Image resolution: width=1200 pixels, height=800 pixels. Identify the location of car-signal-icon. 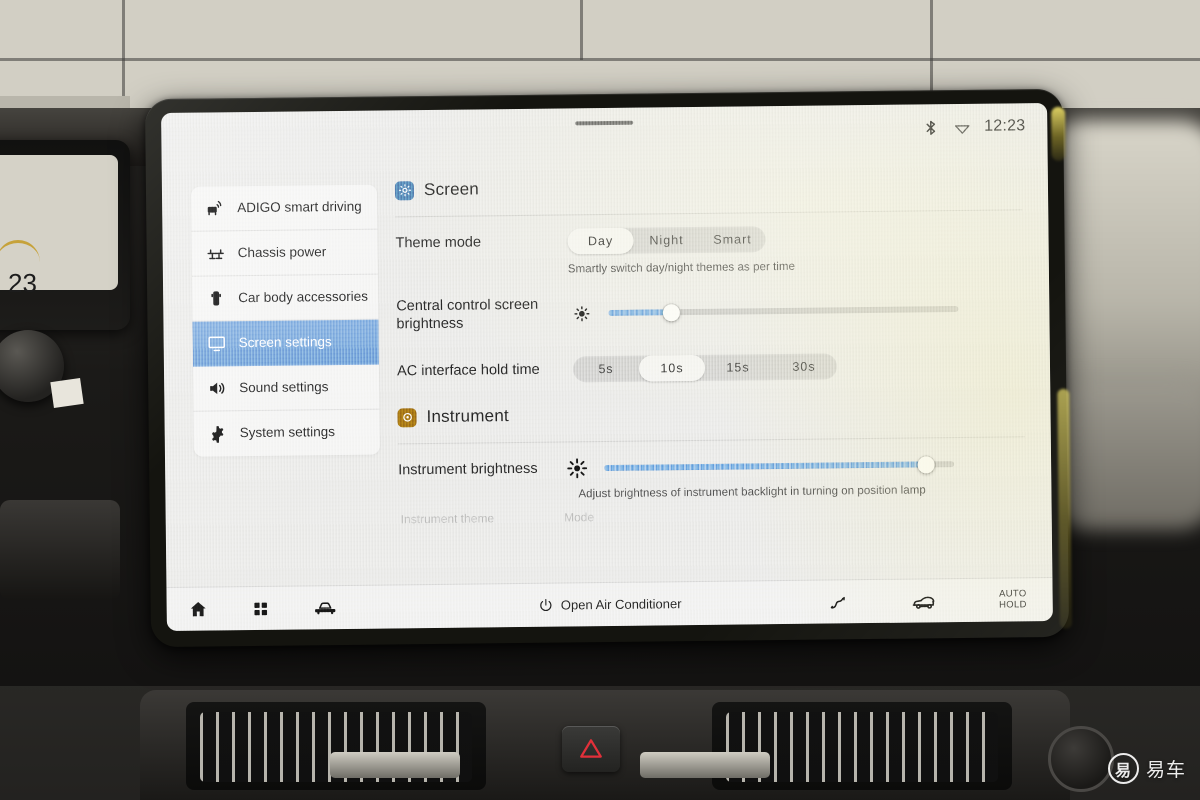
(215, 208).